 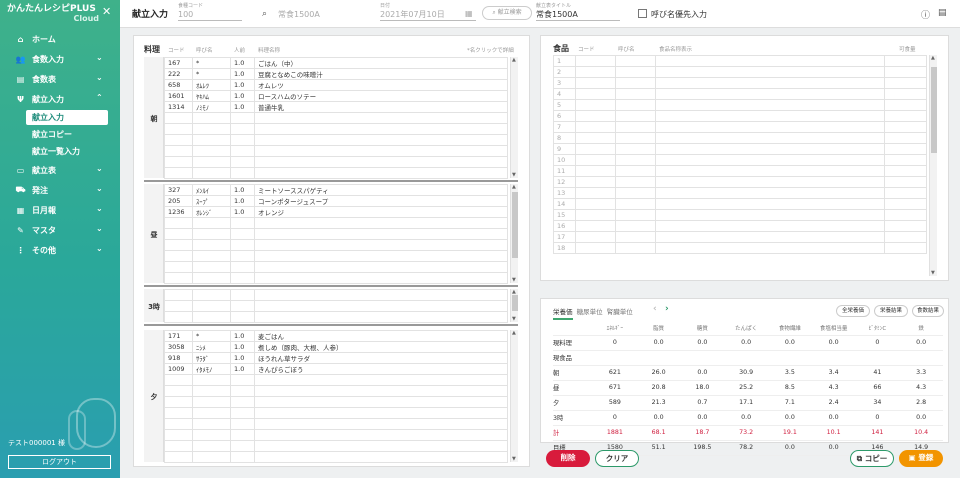 What do you see at coordinates (178, 347) in the screenshot?
I see `cell-code: 3058` at bounding box center [178, 347].